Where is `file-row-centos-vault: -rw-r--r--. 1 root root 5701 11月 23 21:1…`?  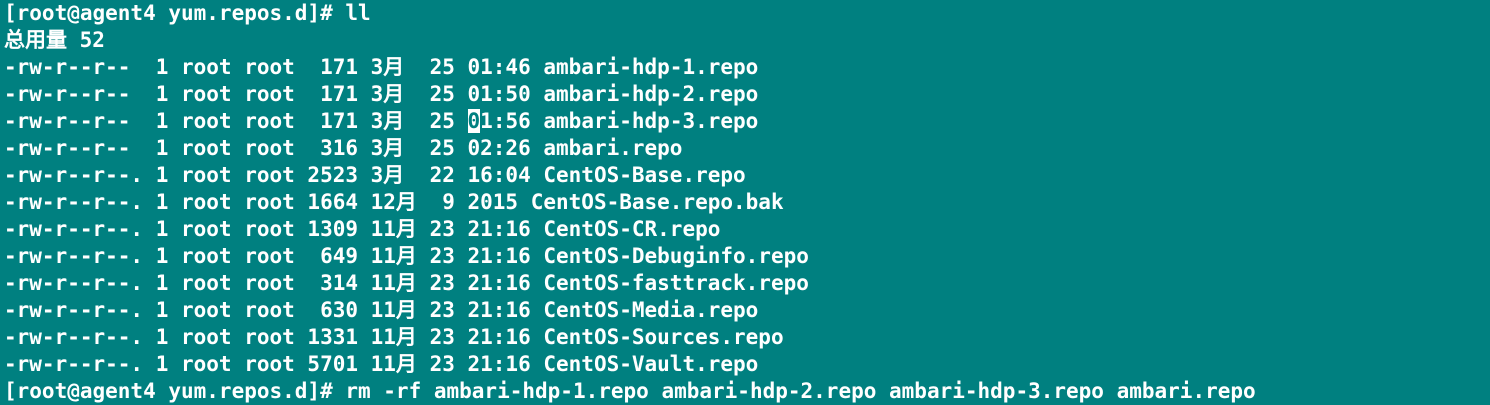 file-row-centos-vault: -rw-r--r--. 1 root root 5701 11月 23 21:1… is located at coordinates (381, 364).